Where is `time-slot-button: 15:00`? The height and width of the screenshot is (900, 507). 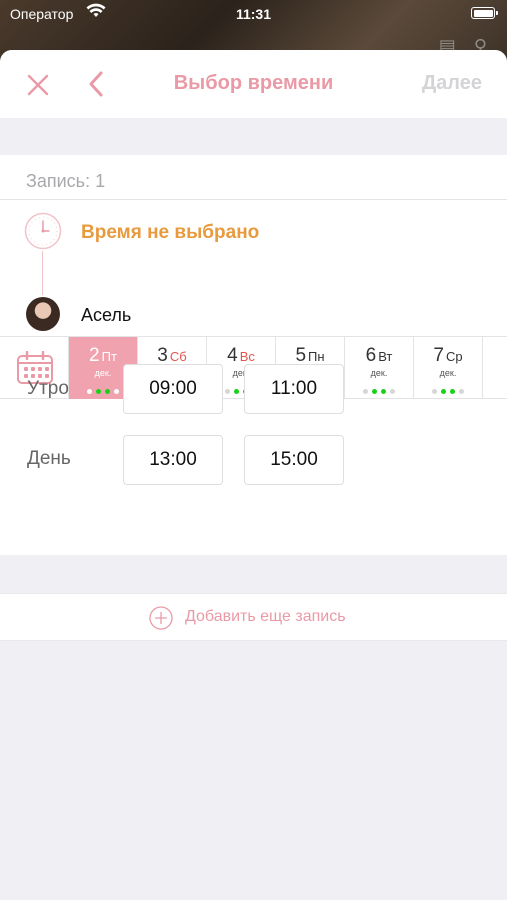 time-slot-button: 15:00 is located at coordinates (294, 460).